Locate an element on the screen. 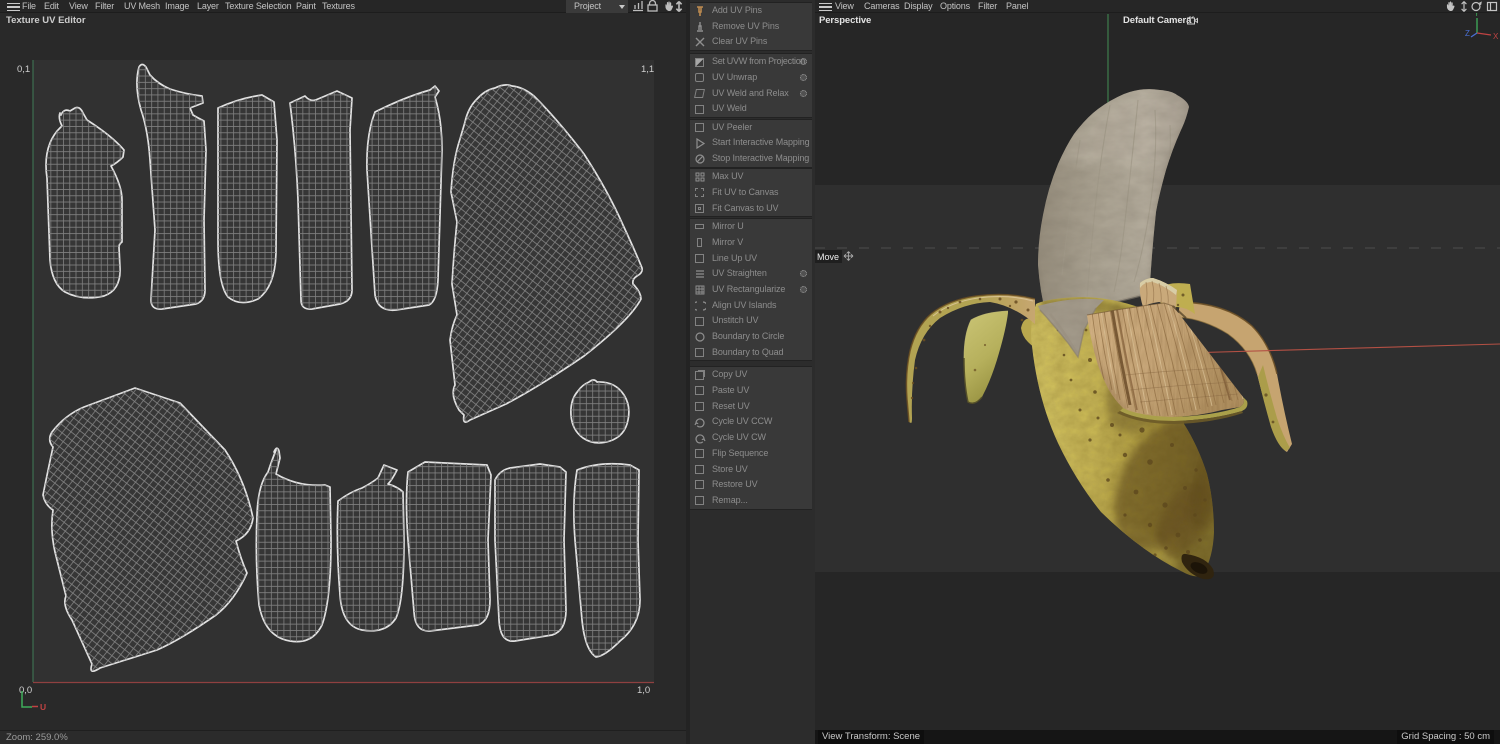 This screenshot has width=1500, height=744. svg-text: 1,1 is located at coordinates (647, 69).